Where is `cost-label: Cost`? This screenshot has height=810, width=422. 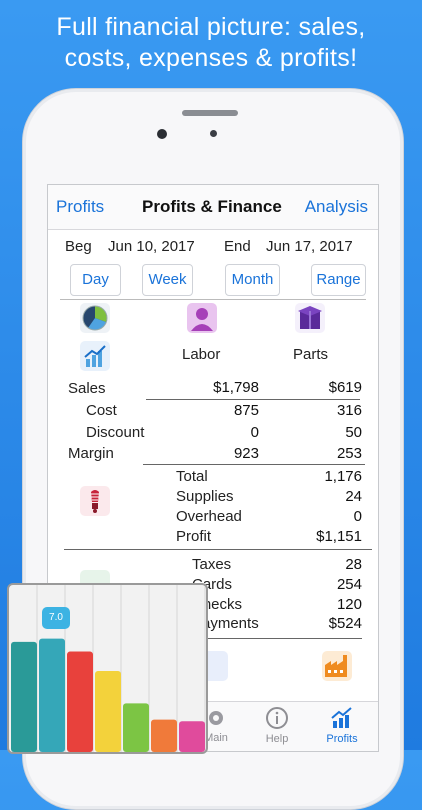 cost-label: Cost is located at coordinates (101, 410).